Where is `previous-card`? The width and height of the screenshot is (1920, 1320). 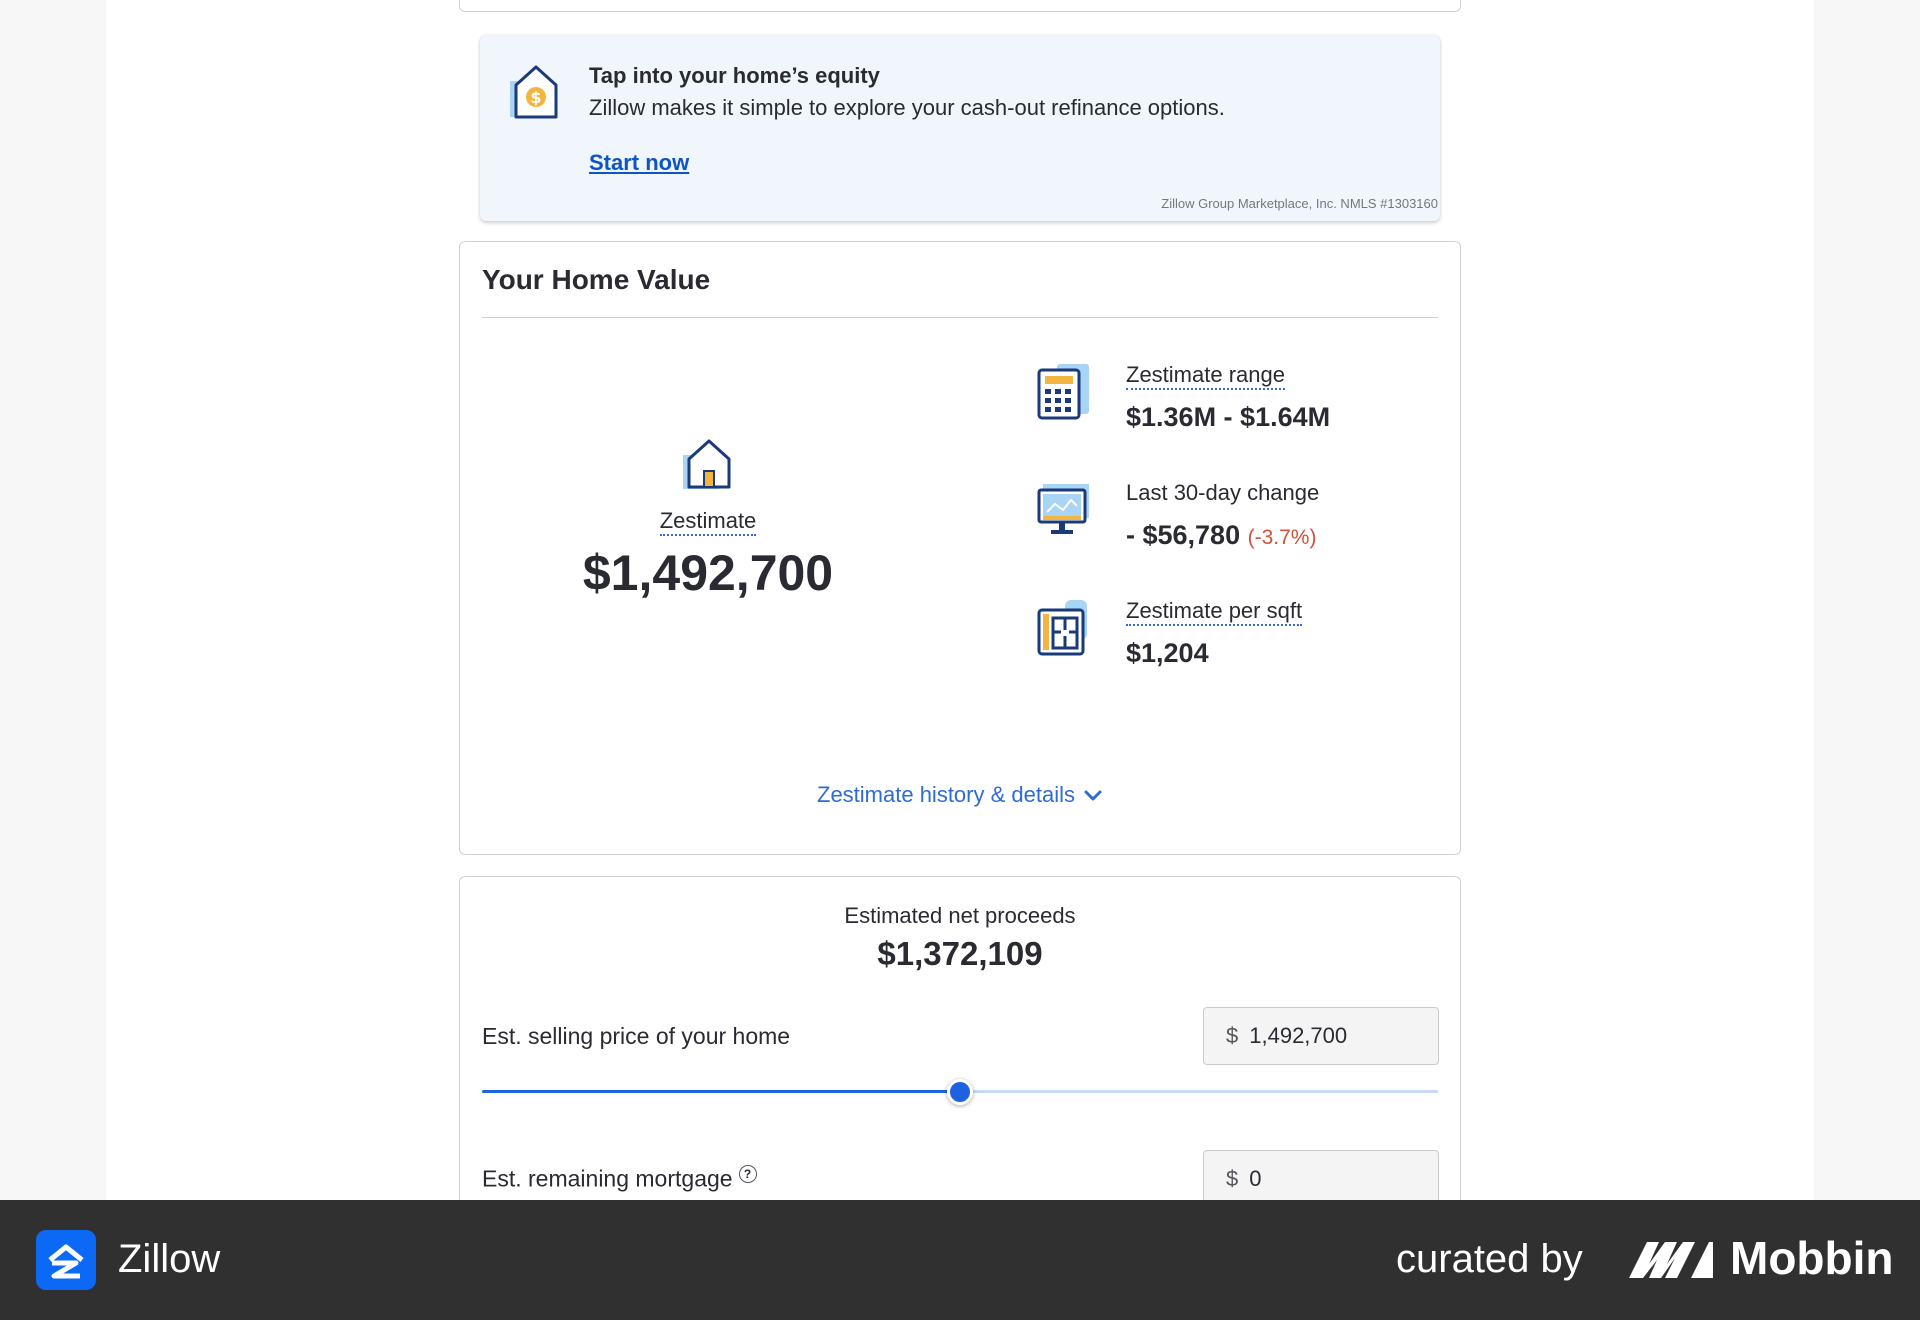
previous-card is located at coordinates (960, 6).